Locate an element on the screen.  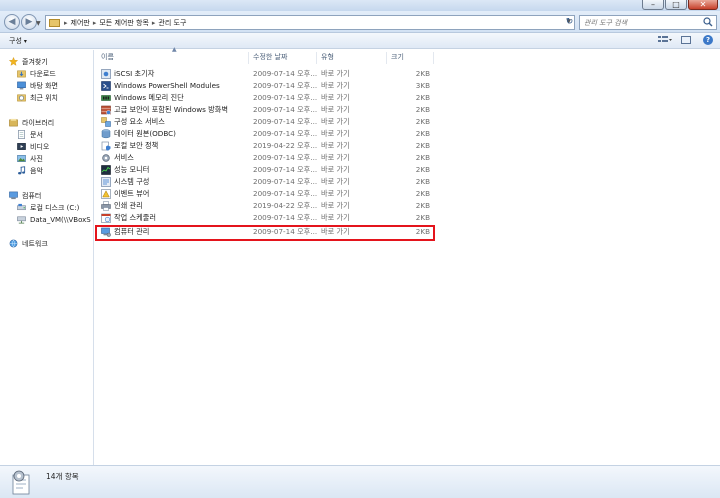
preview-pane-button is located at coordinates (686, 40).